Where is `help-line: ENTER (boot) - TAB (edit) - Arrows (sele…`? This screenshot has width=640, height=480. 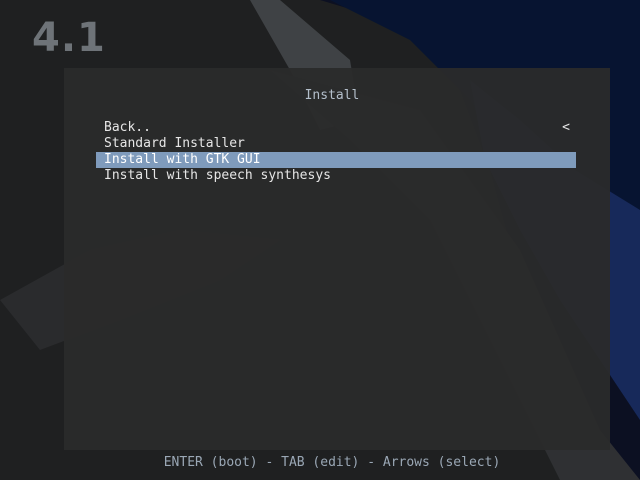
help-line: ENTER (boot) - TAB (edit) - Arrows (sele… is located at coordinates (332, 462).